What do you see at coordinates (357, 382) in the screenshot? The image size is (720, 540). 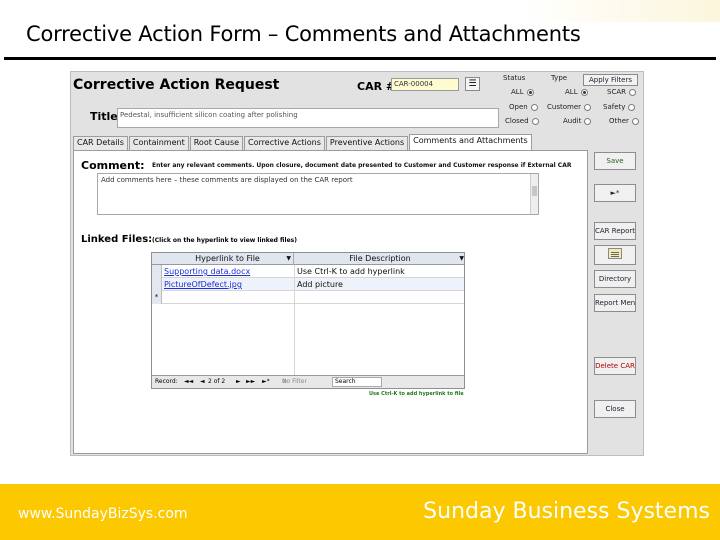 I see `record-search-input: Search` at bounding box center [357, 382].